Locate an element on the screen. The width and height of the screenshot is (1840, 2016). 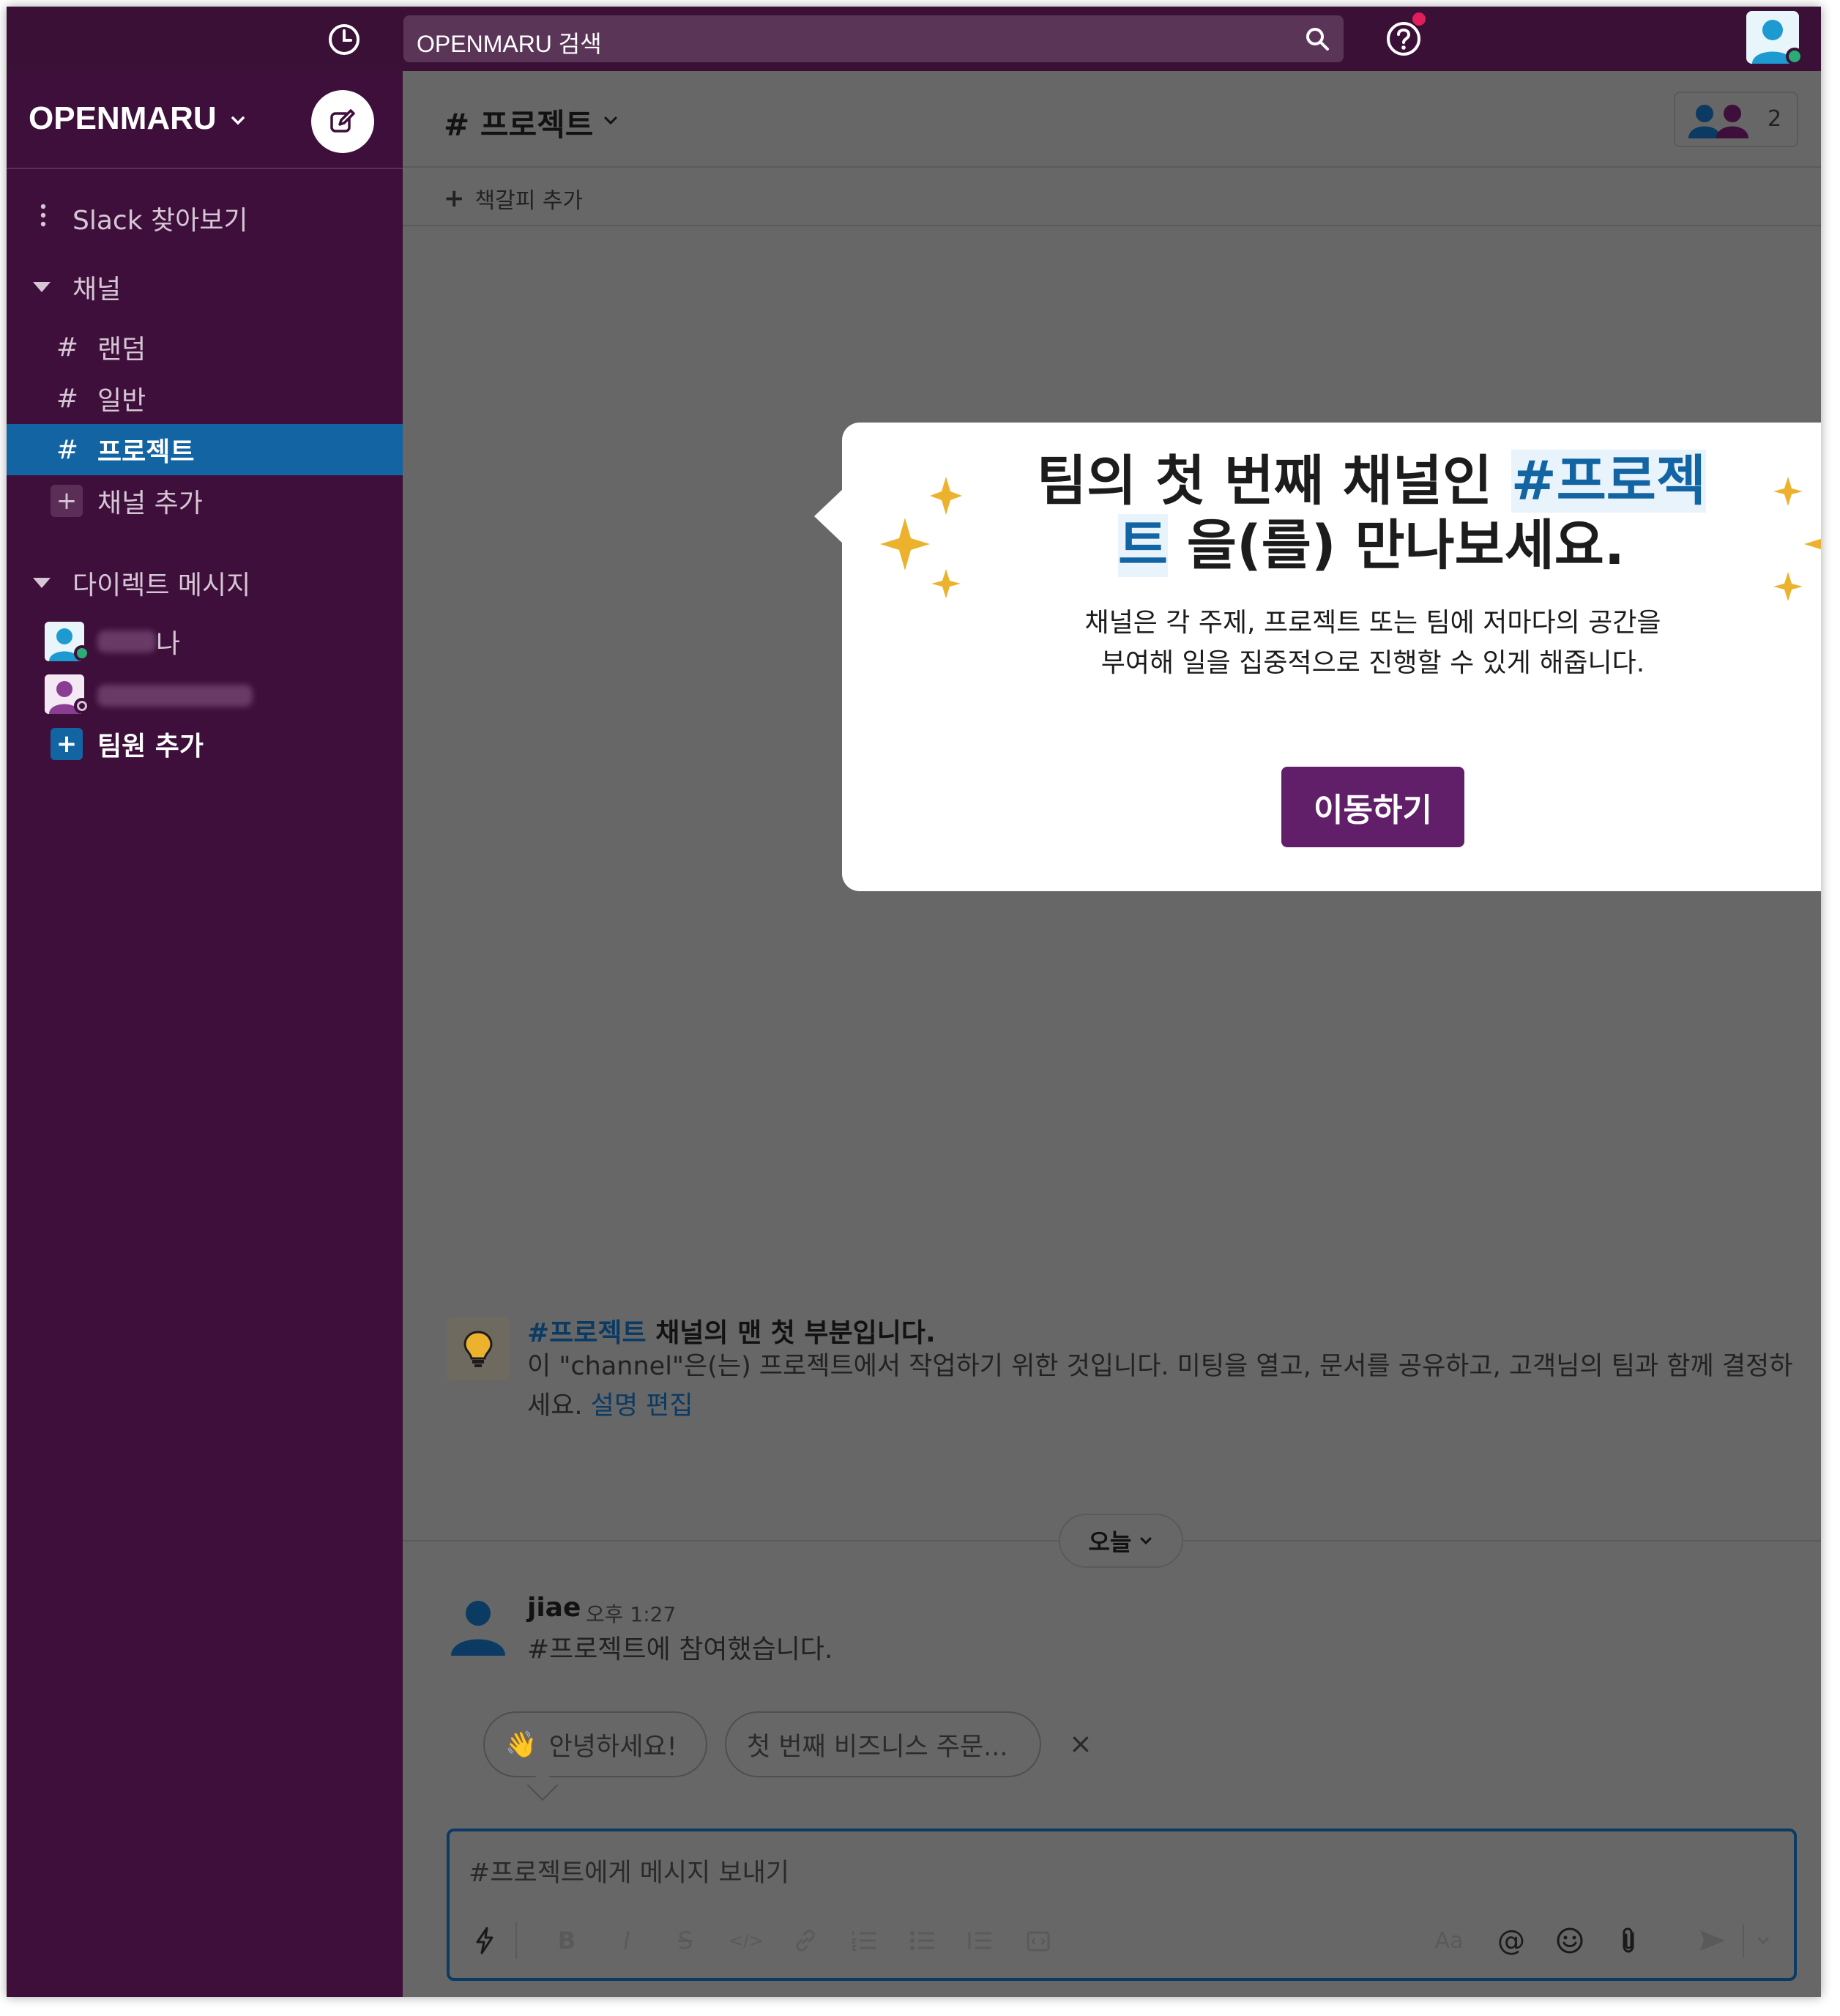
channel-label: 프로젝트 is located at coordinates (146, 452).